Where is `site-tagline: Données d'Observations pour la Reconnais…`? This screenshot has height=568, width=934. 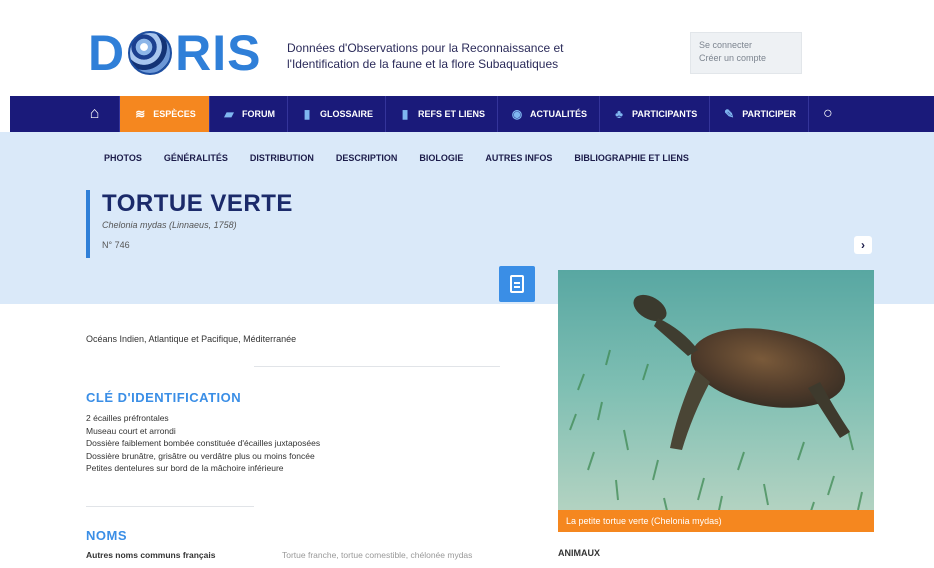
site-tagline: Données d'Observations pour la Reconnais… is located at coordinates (425, 56).